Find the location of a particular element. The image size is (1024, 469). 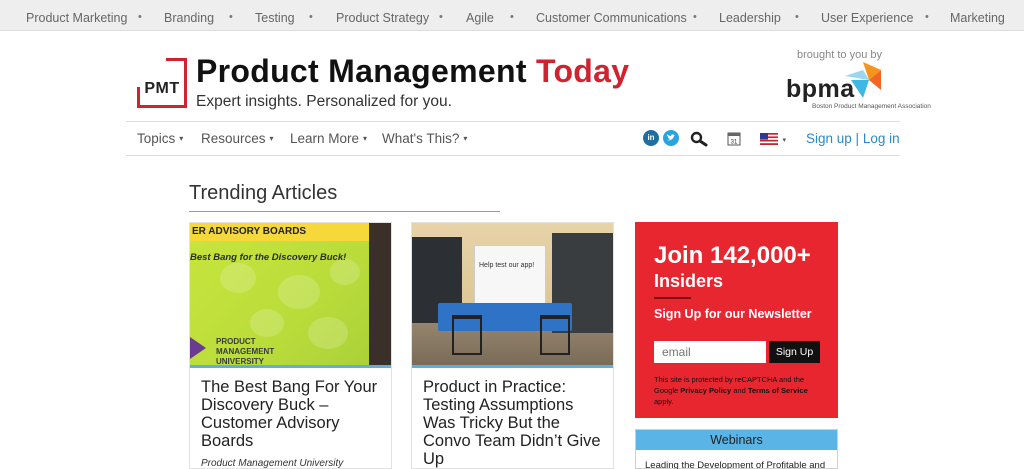

bpma-full-name: Boston Product Management Association is located at coordinates (871, 106).